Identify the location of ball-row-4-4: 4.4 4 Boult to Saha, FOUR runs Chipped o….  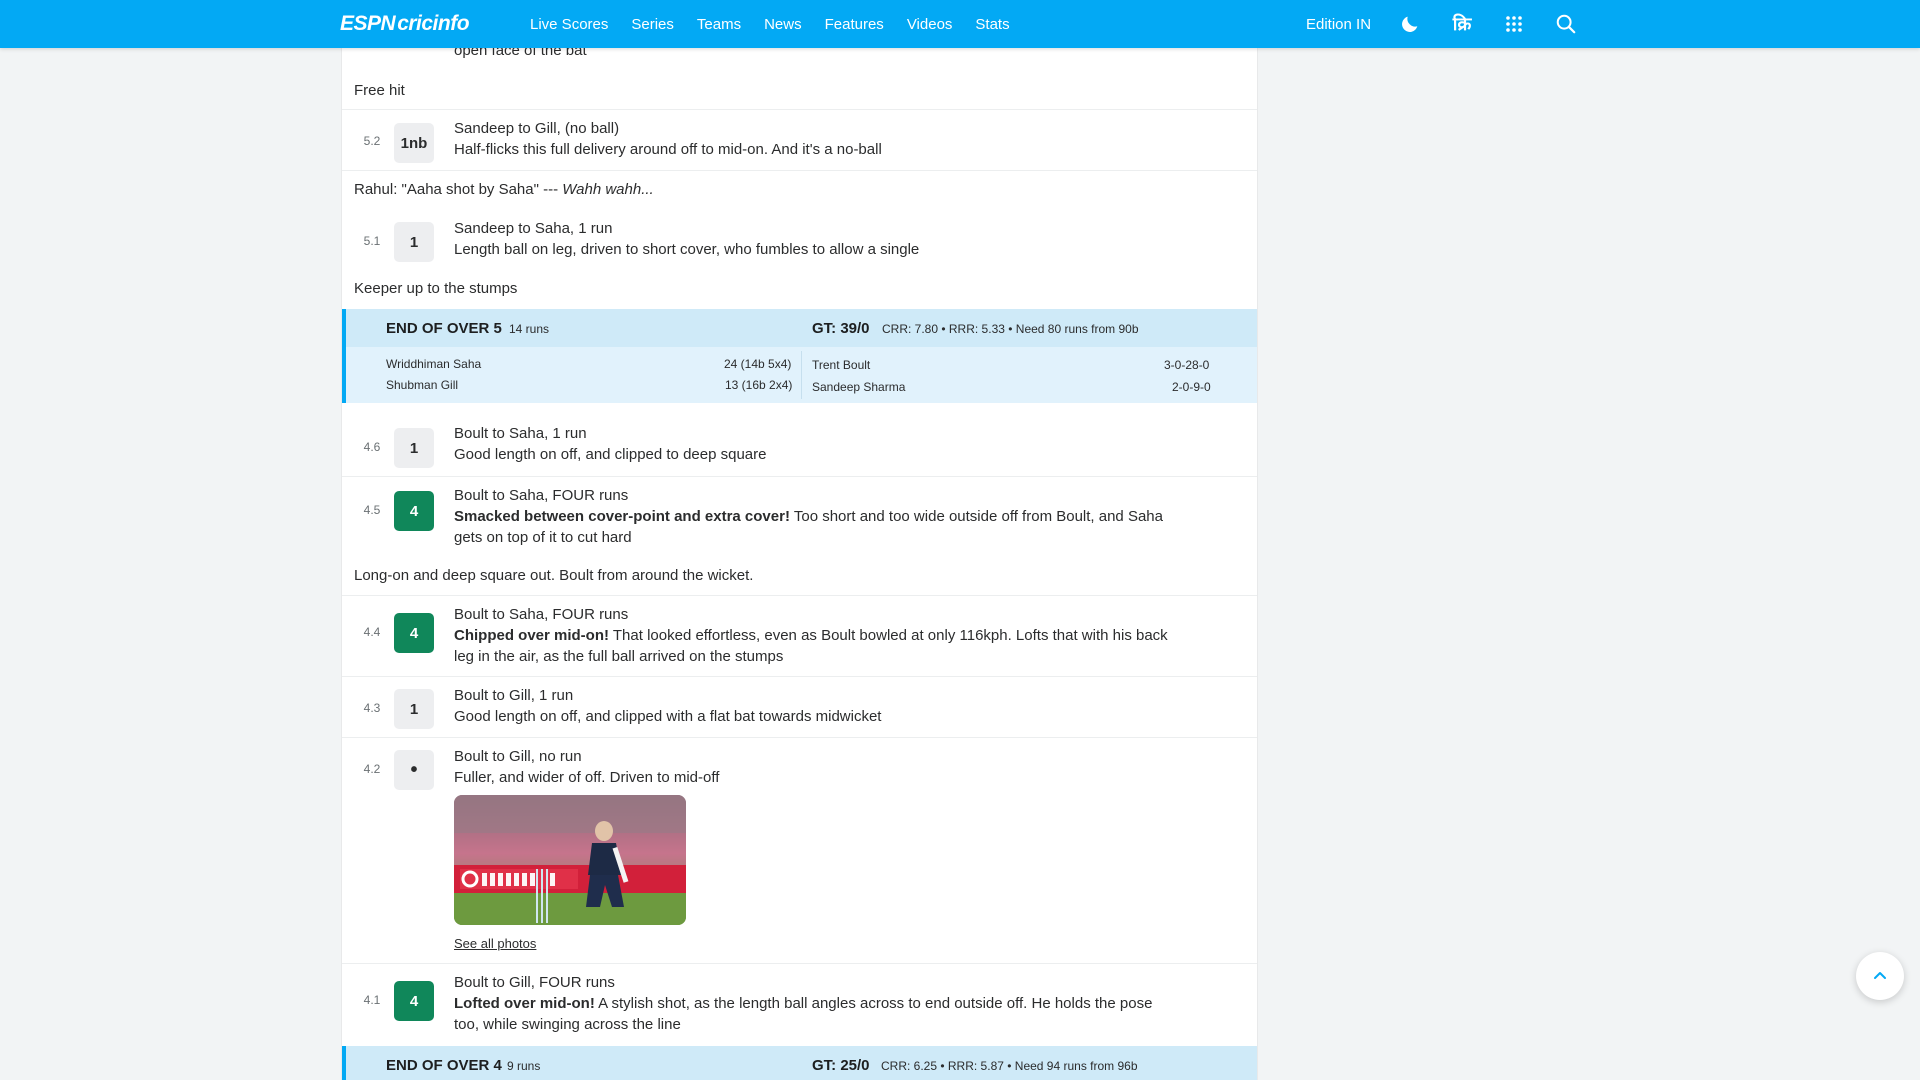
(799, 636).